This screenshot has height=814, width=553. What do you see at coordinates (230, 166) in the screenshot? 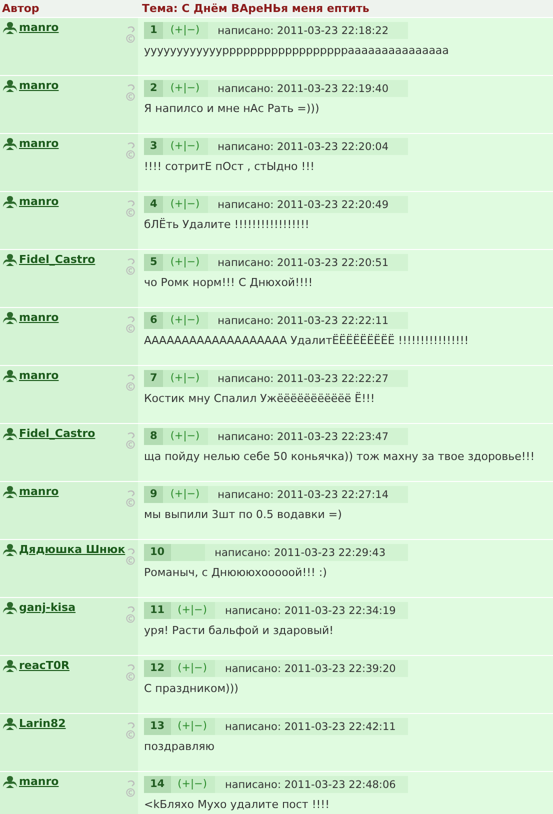
I see `post-text: !!!! сотритЕ пОст , стЫдно !!!` at bounding box center [230, 166].